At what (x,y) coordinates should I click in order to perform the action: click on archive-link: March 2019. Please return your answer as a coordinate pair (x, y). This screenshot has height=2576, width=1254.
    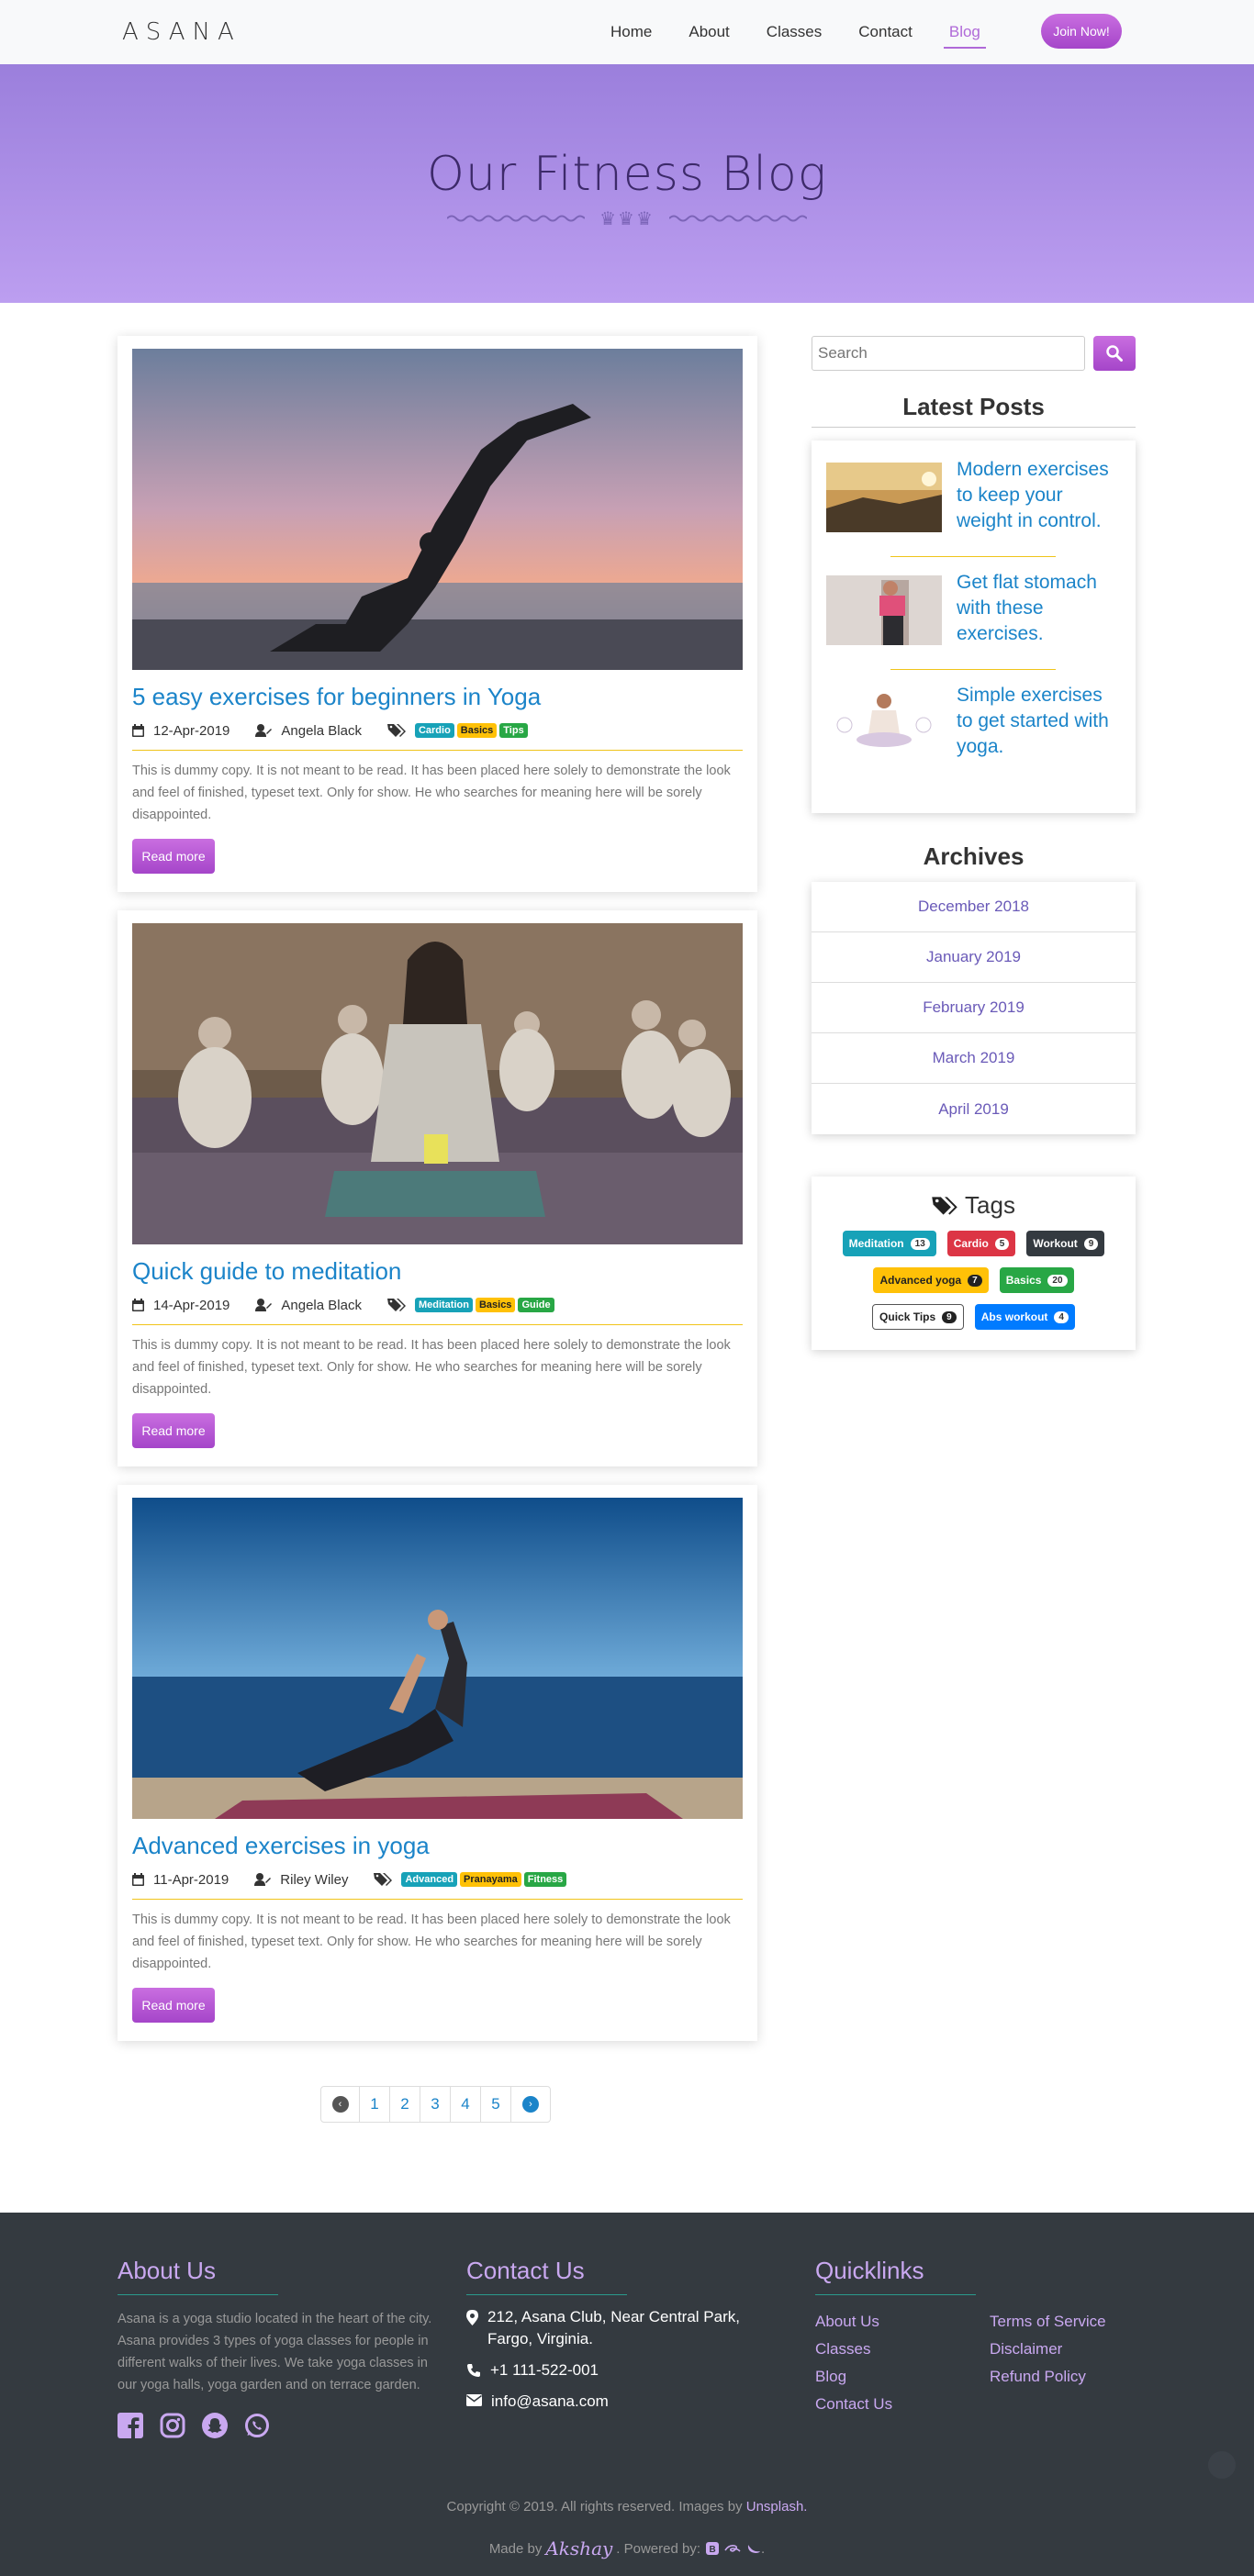
    Looking at the image, I should click on (974, 1058).